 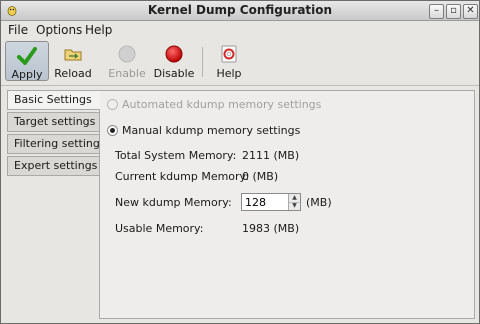 I want to click on total-memory-label: Total System Memory:, so click(x=176, y=155).